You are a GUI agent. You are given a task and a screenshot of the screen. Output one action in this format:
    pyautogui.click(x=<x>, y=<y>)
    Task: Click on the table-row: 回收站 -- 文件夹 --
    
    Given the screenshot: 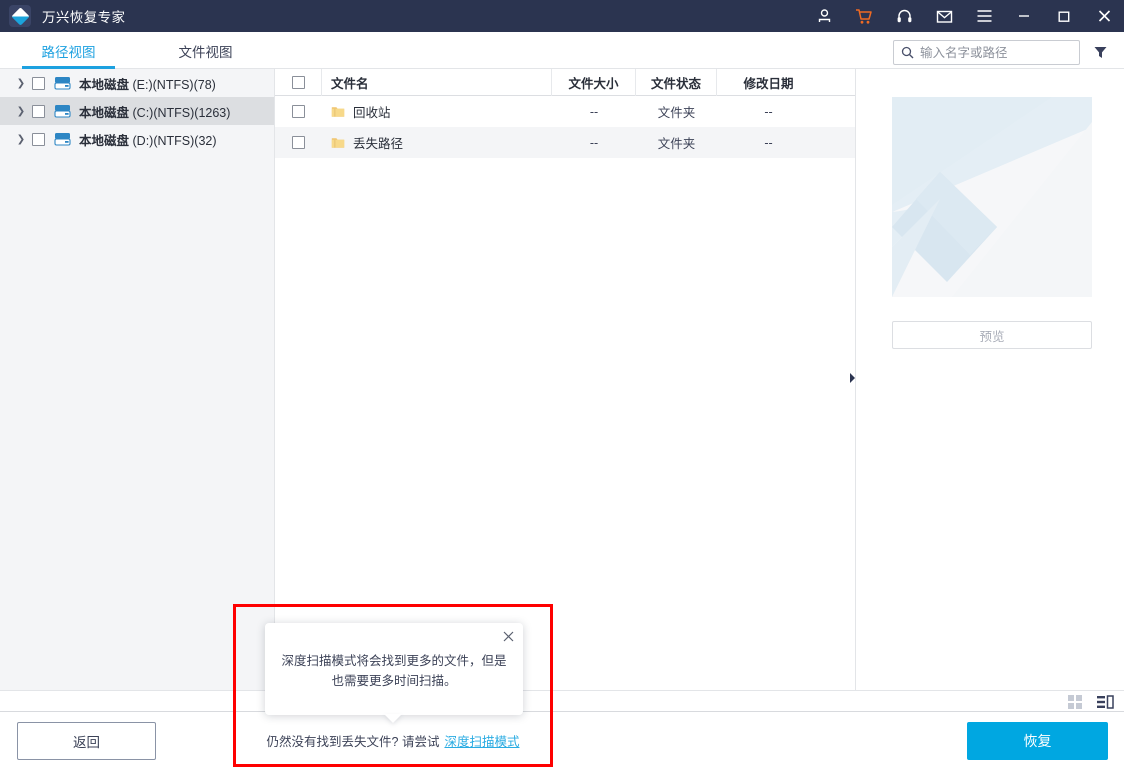 What is the action you would take?
    pyautogui.click(x=565, y=111)
    